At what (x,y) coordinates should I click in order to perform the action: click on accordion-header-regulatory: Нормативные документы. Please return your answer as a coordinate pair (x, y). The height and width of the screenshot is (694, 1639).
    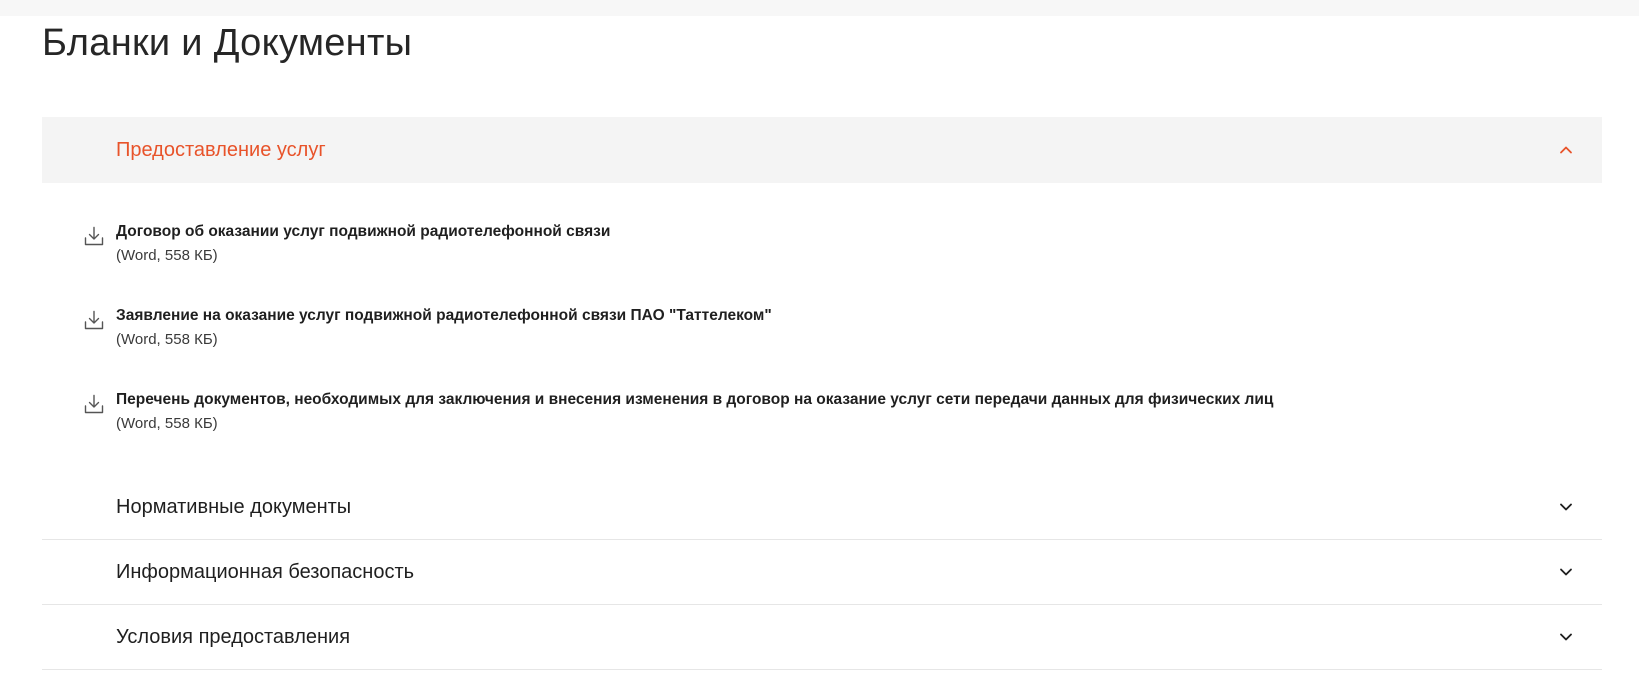
    Looking at the image, I should click on (822, 507).